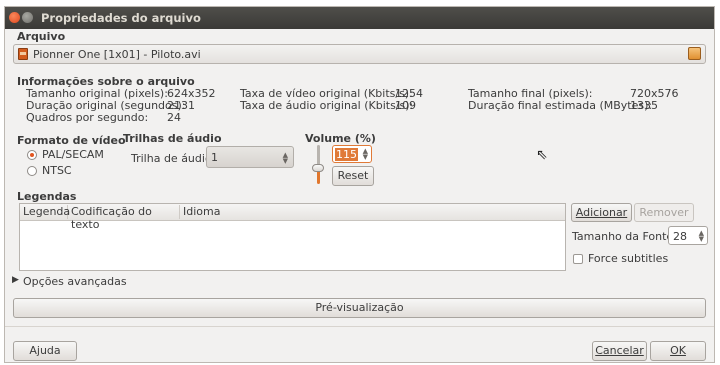 Image resolution: width=720 pixels, height=365 pixels. Describe the element at coordinates (359, 308) in the screenshot. I see `preview-button: Pré-visualização` at that location.